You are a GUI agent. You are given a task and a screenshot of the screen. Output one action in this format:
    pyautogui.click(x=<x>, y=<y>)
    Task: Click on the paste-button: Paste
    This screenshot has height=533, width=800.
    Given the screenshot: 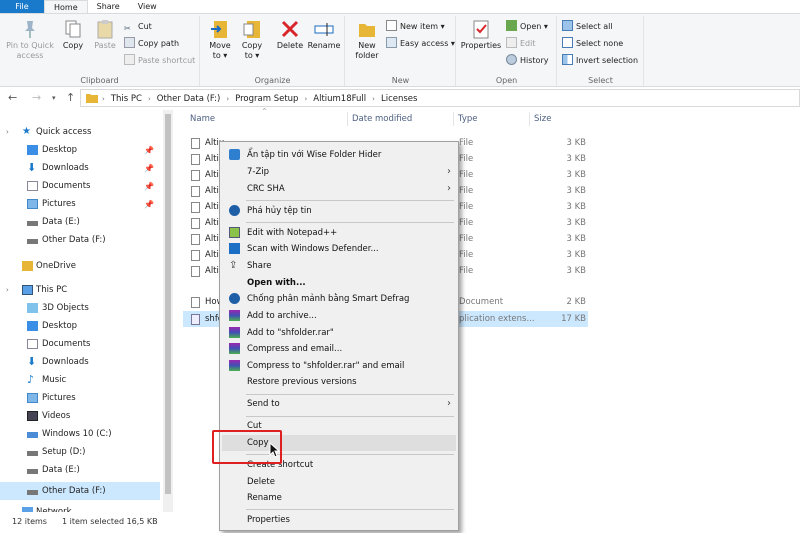 What is the action you would take?
    pyautogui.click(x=105, y=34)
    